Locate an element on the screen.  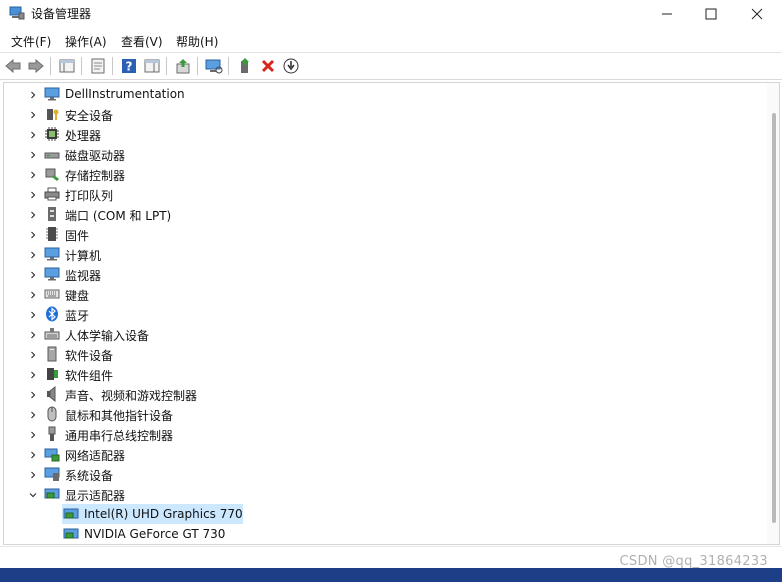
vertical-scrollbar is located at coordinates (773, 313).